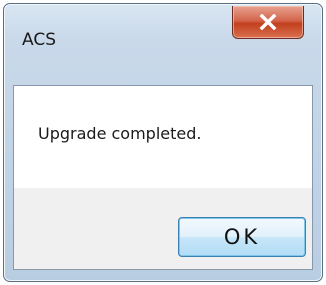  I want to click on close-button, so click(268, 22).